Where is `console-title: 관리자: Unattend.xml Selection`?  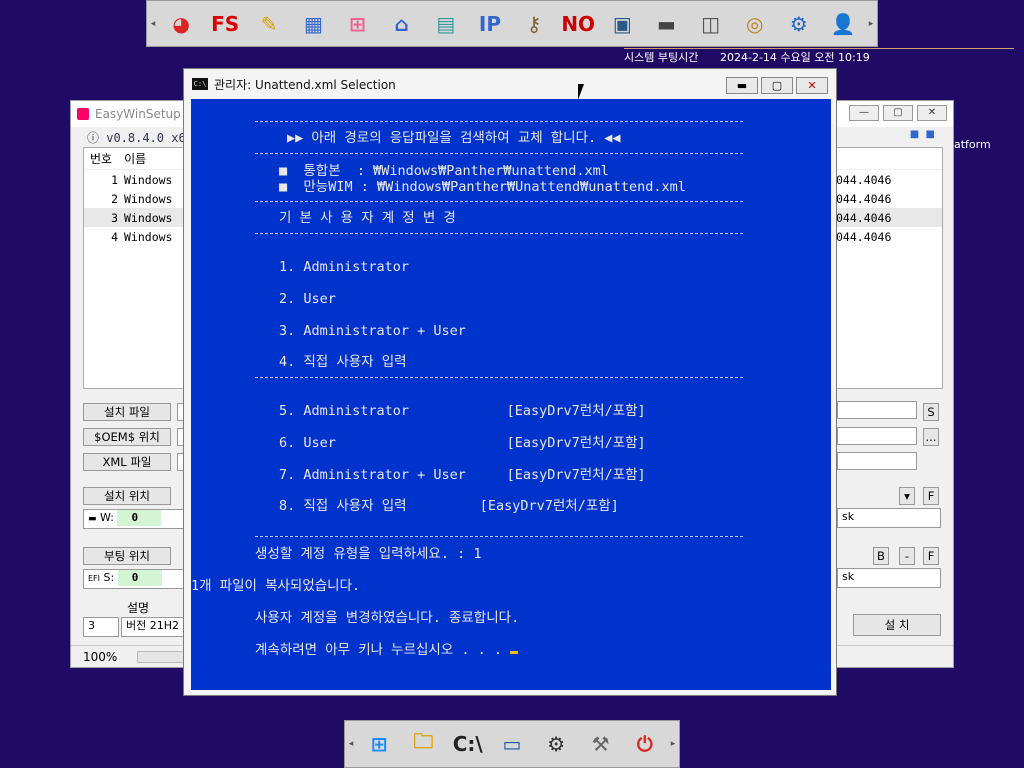
console-title: 관리자: Unattend.xml Selection is located at coordinates (305, 84).